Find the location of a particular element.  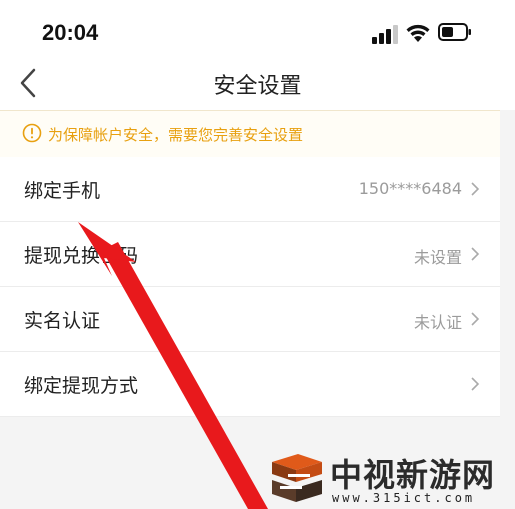

row-withdraw-password: 提现兑换密码 未设置 is located at coordinates (250, 254).